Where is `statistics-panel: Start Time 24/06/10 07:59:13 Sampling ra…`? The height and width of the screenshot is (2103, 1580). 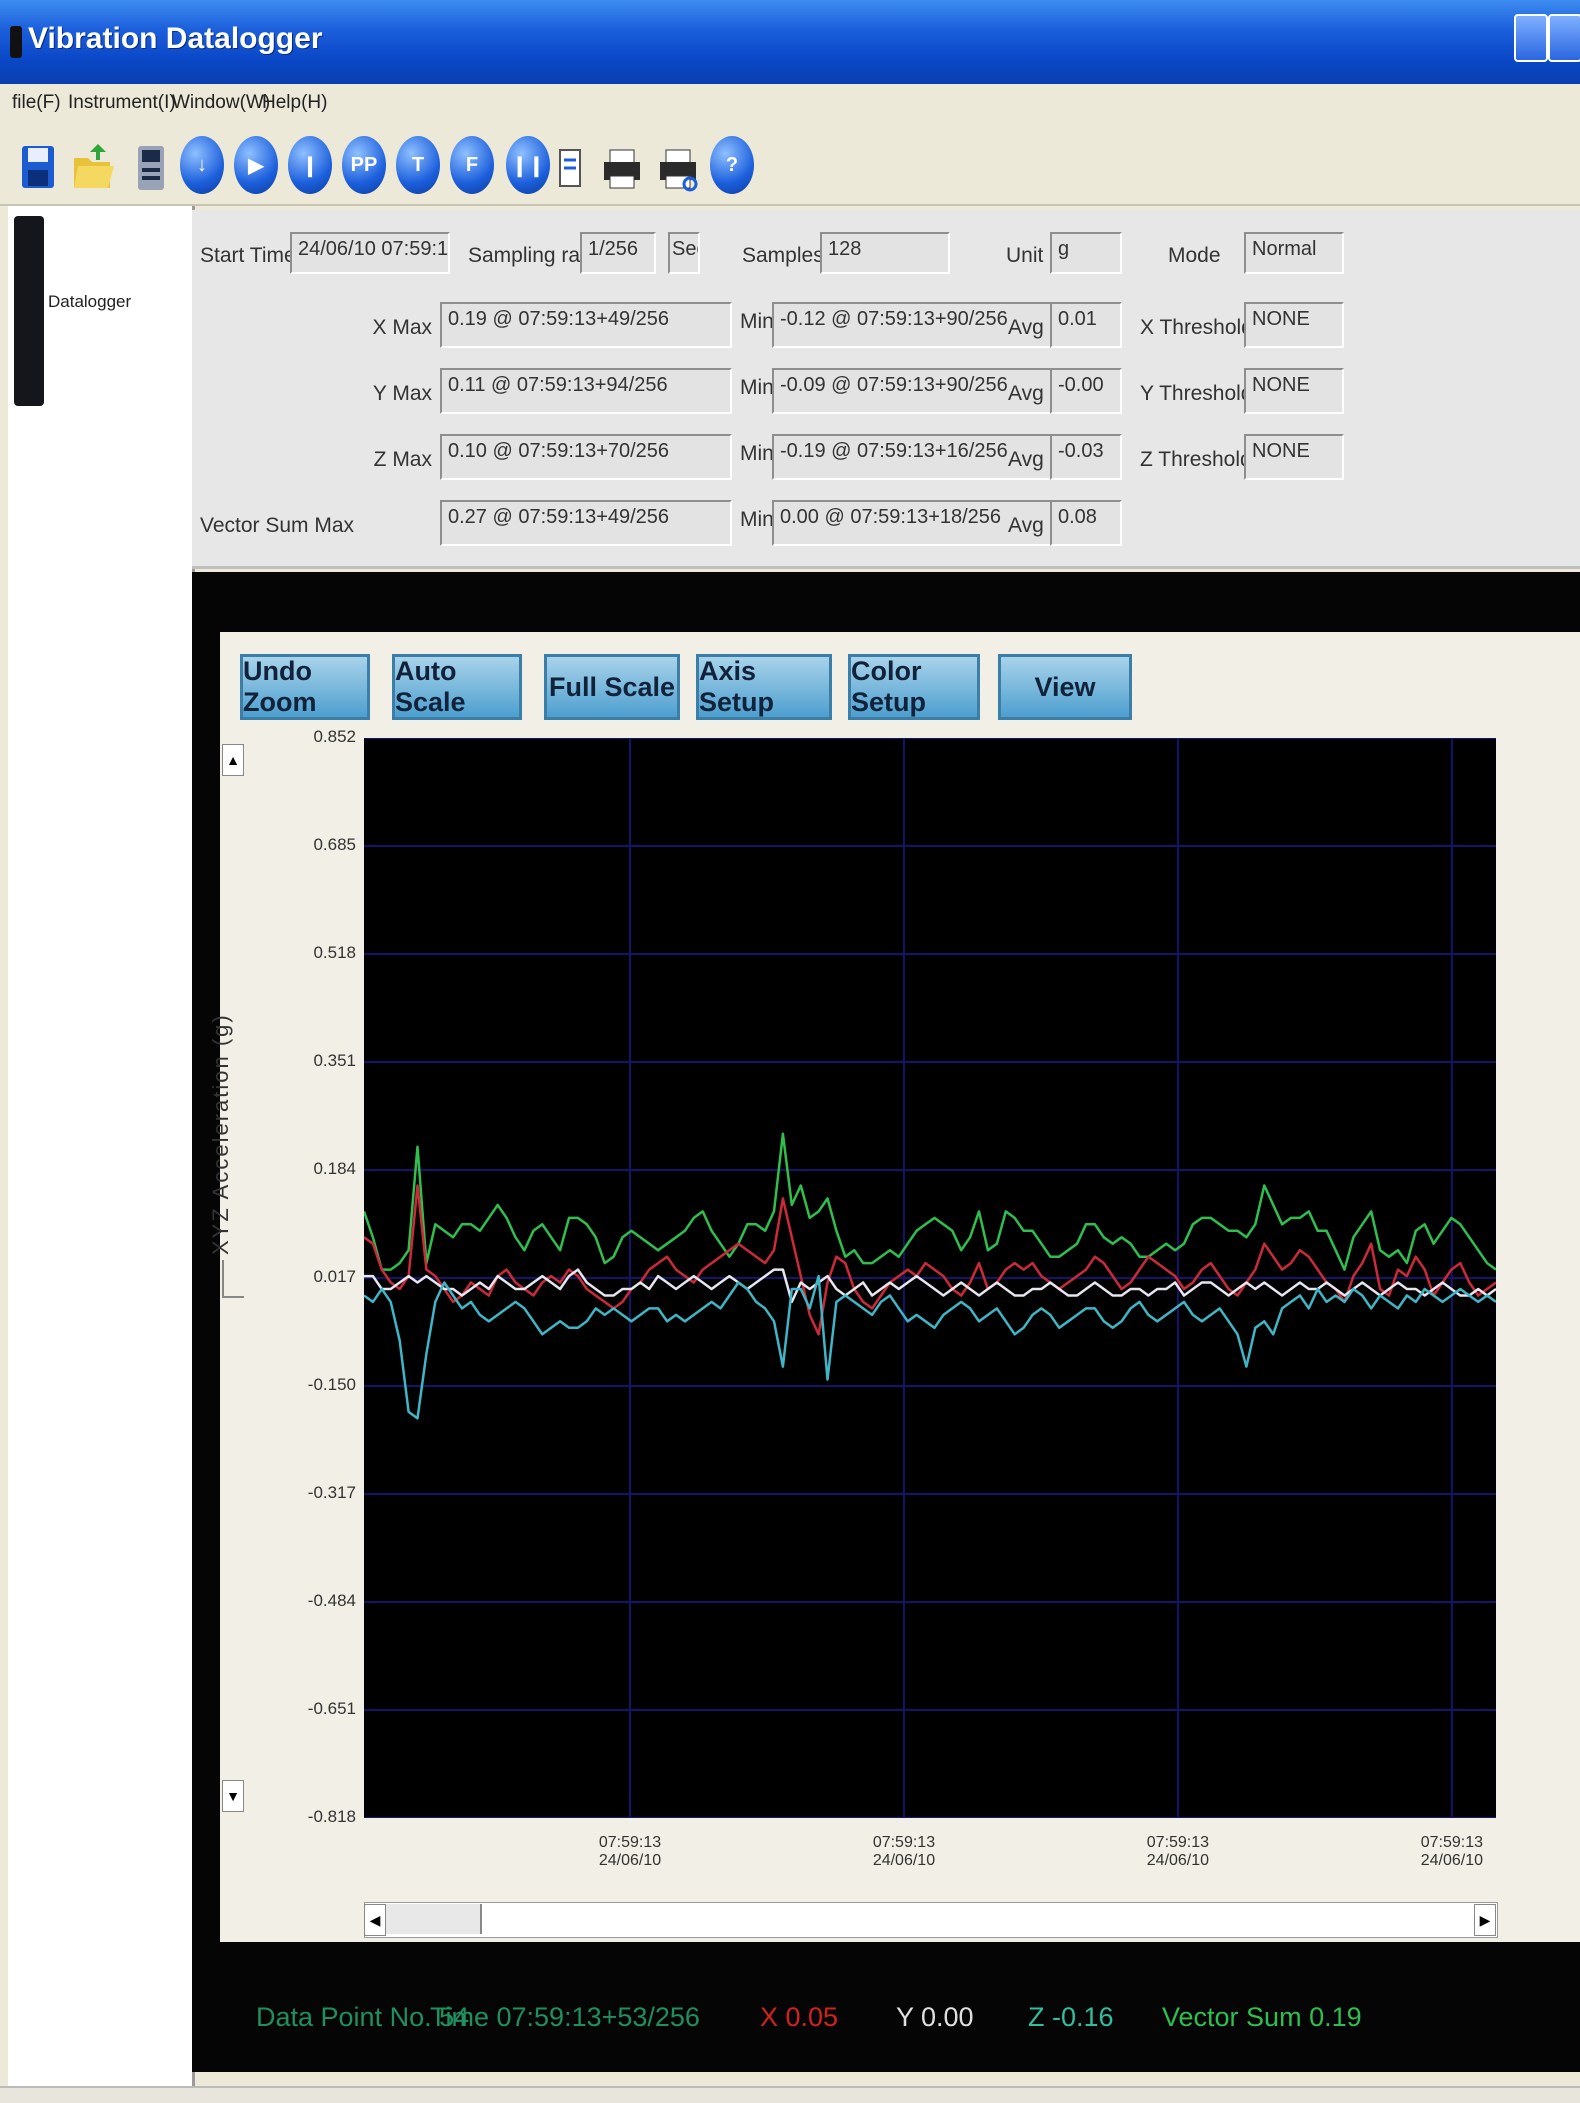 statistics-panel: Start Time 24/06/10 07:59:13 Sampling ra… is located at coordinates (886, 389).